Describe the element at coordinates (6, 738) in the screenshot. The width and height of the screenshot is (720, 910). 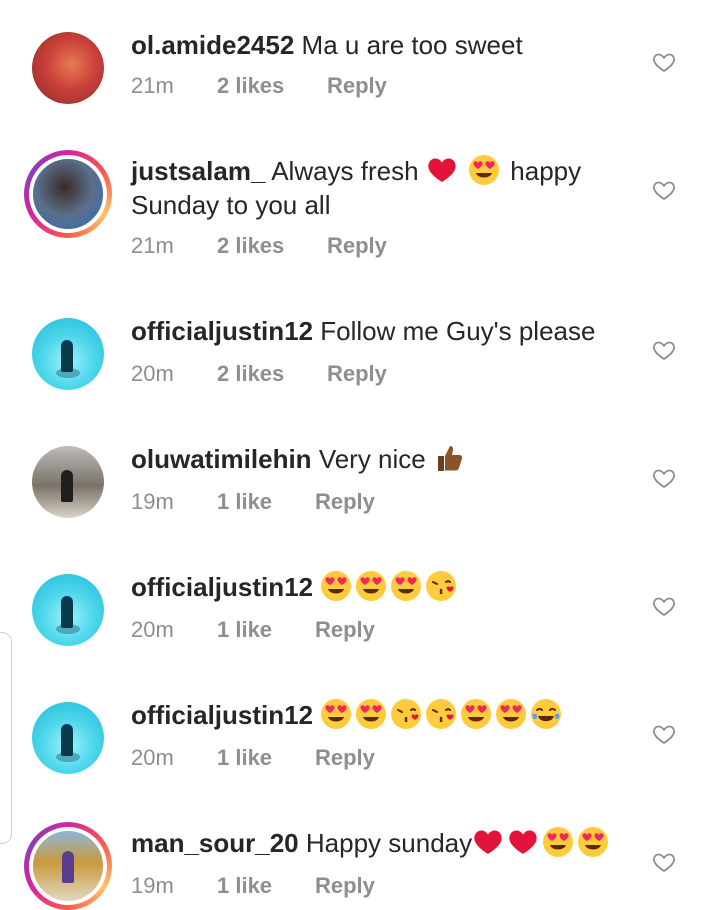
I see `side-panel-edge` at that location.